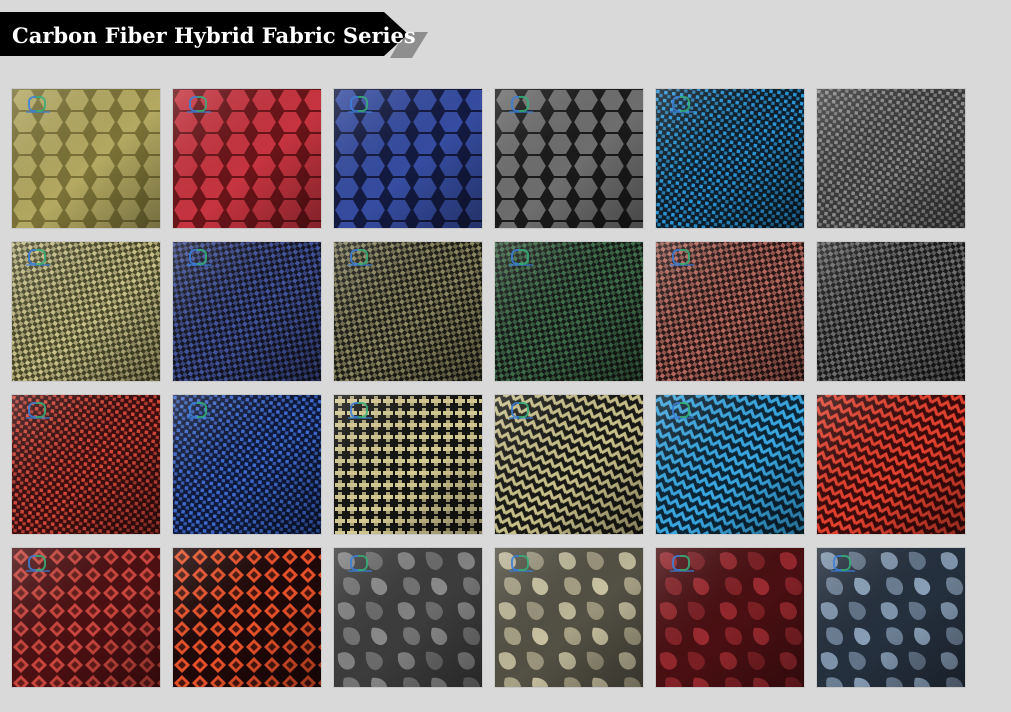  I want to click on section-banner: Carbon Fiber Hybrid Fabric Series, so click(215, 35).